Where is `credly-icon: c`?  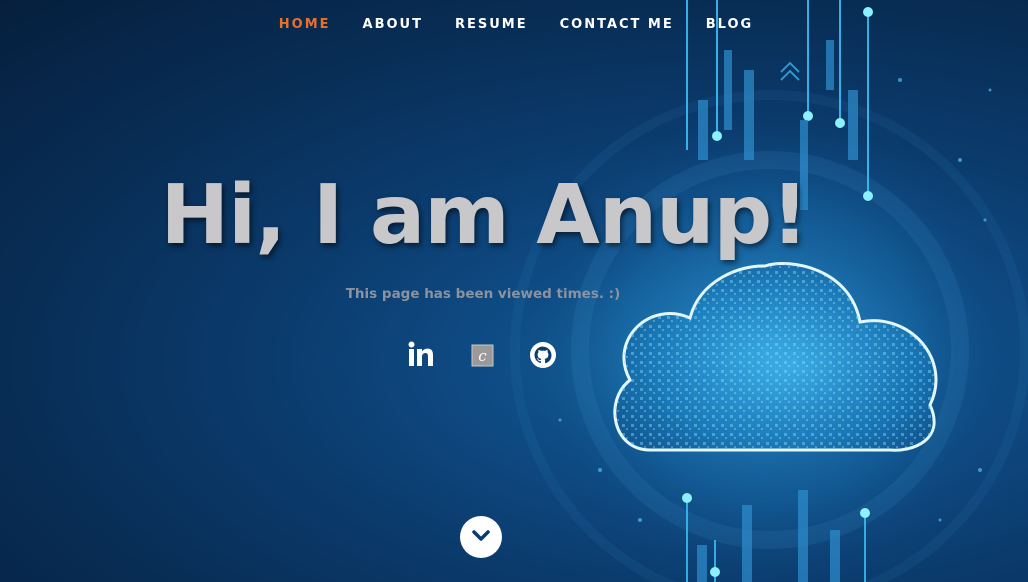 credly-icon: c is located at coordinates (484, 356).